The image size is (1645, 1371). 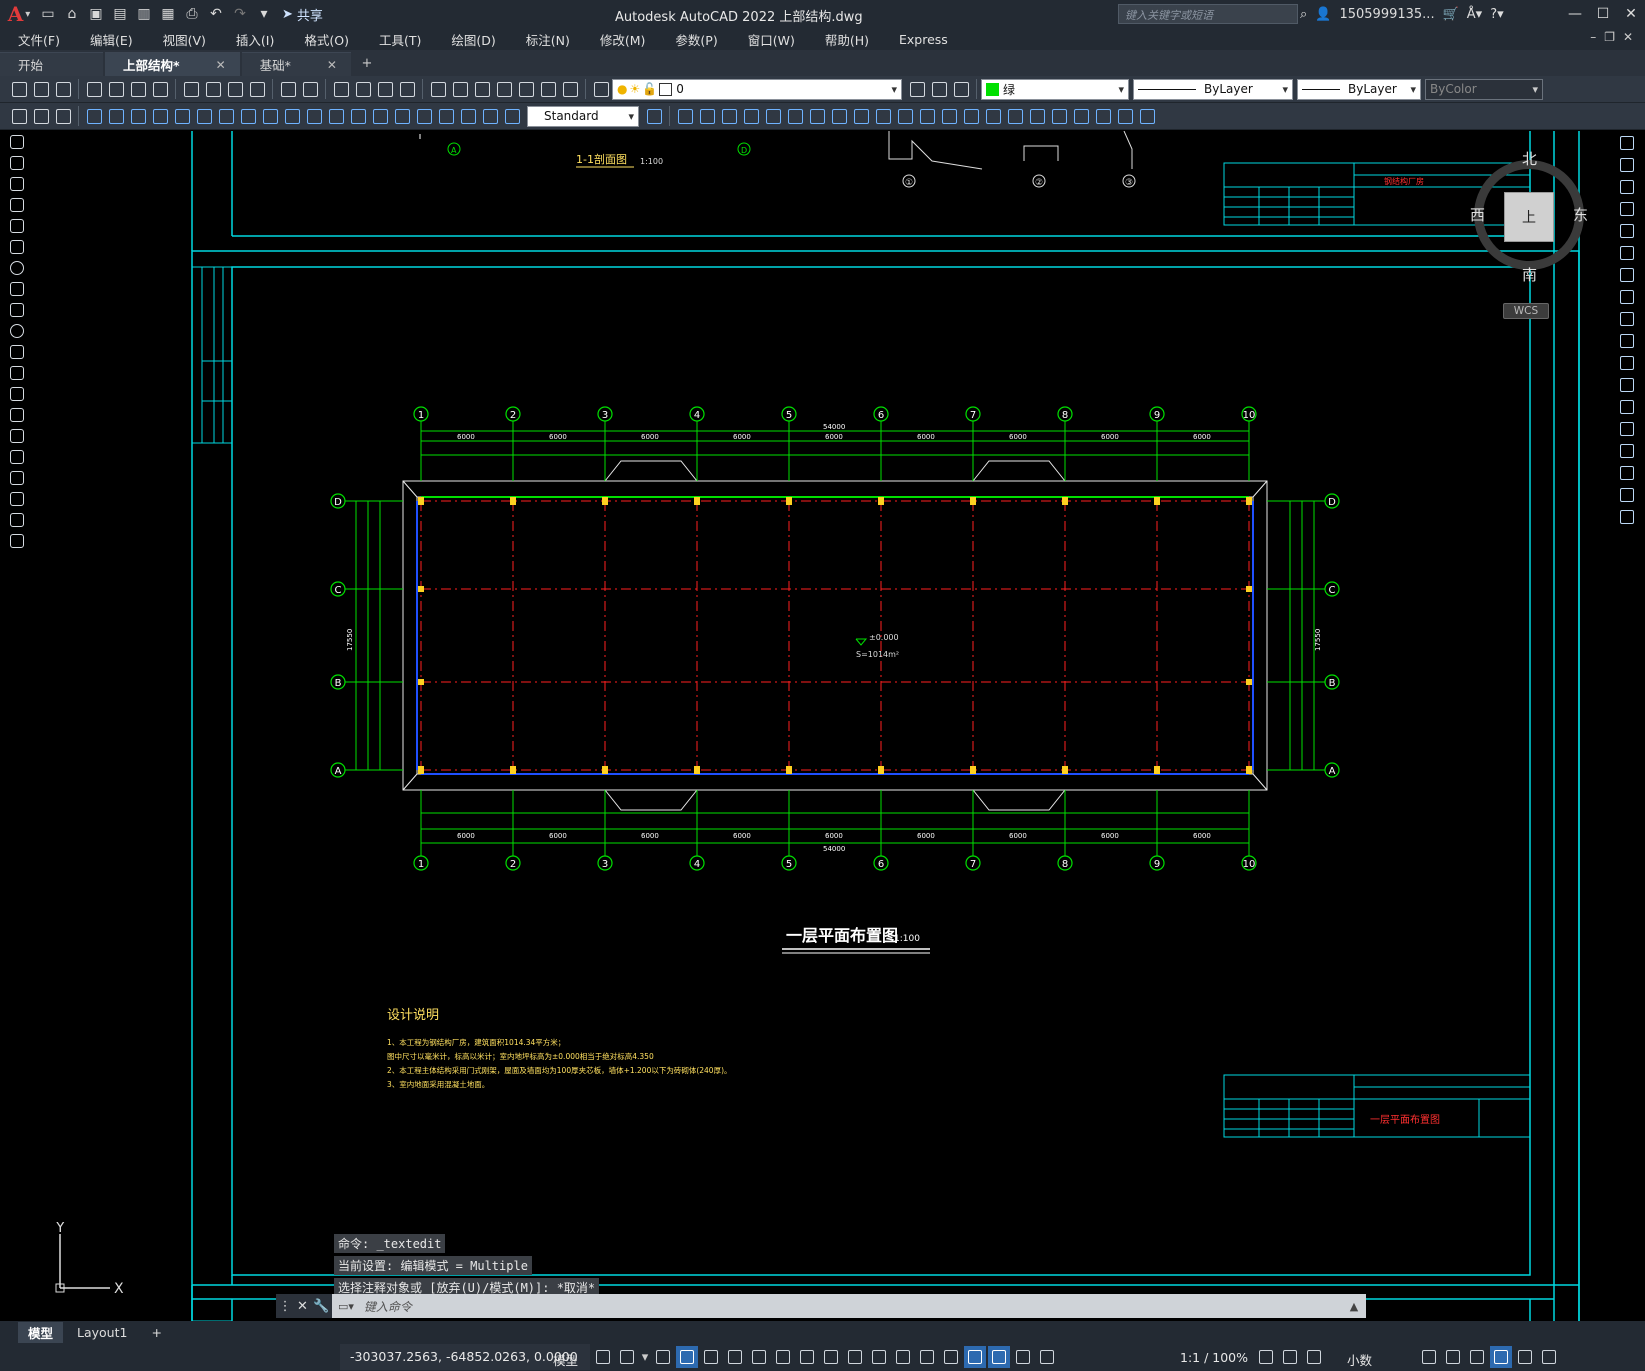 I want to click on zoom-window-icon, so click(x=385, y=89).